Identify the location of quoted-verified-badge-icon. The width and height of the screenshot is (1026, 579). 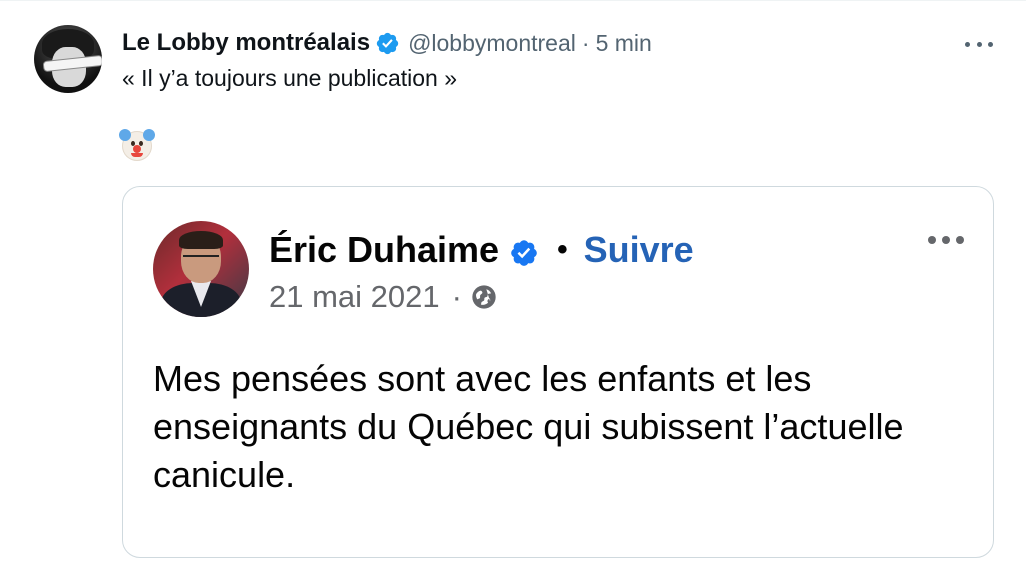
(524, 250).